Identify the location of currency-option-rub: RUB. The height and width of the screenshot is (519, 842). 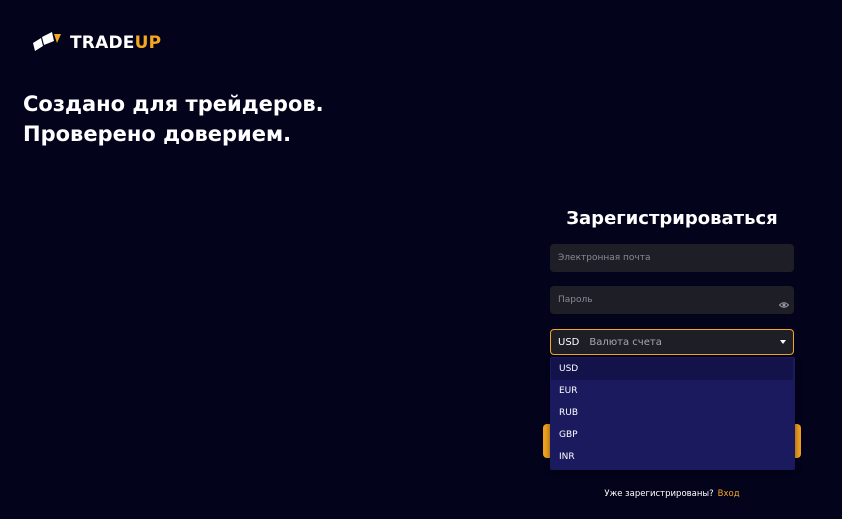
(672, 413).